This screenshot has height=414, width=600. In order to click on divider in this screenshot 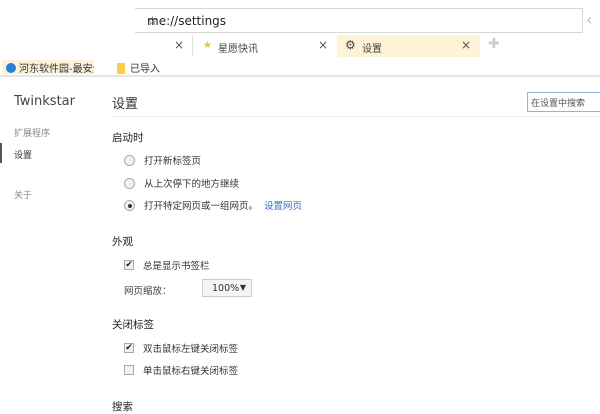, I will do `click(356, 116)`.